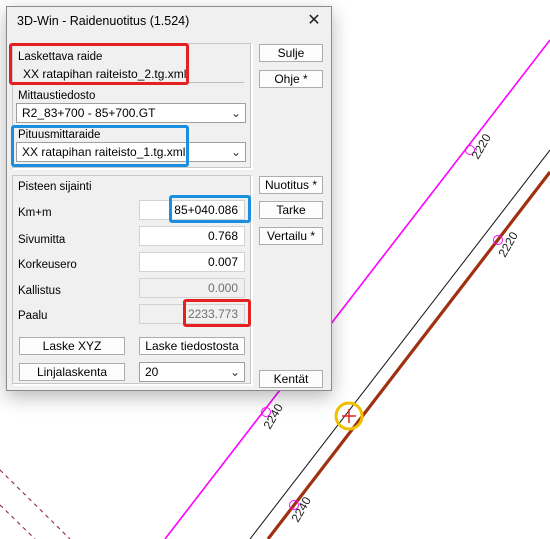  What do you see at coordinates (291, 379) in the screenshot?
I see `kentat-button: Kentät` at bounding box center [291, 379].